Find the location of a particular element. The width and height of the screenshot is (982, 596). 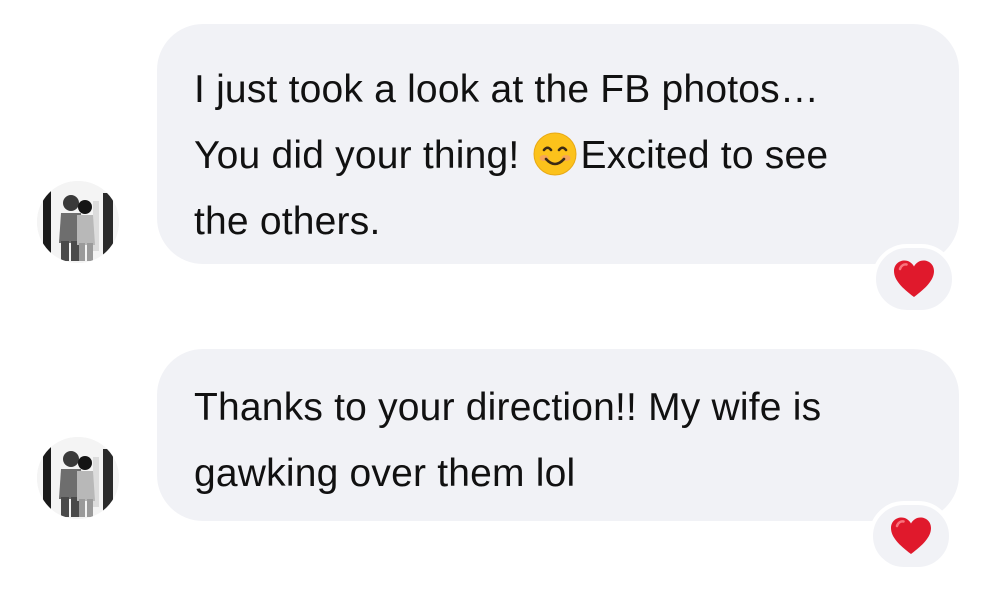

message-fragment: You did your thing! is located at coordinates (357, 155).